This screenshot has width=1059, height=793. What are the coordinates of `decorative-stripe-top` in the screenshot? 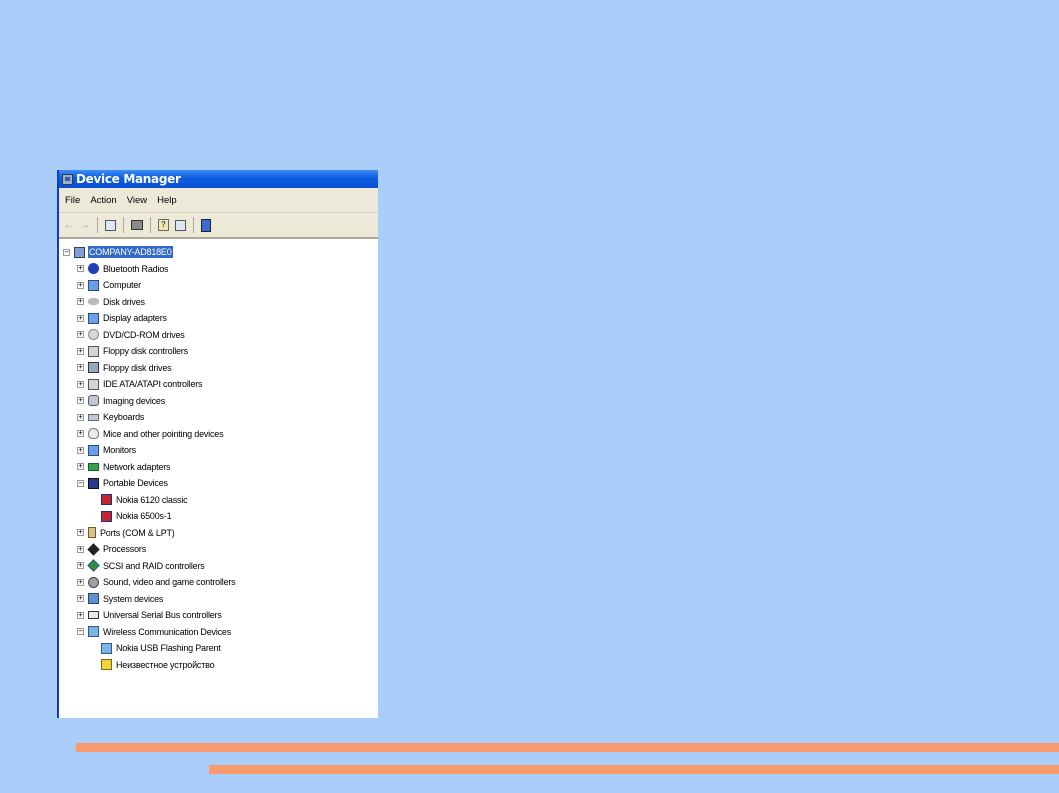 It's located at (567, 747).